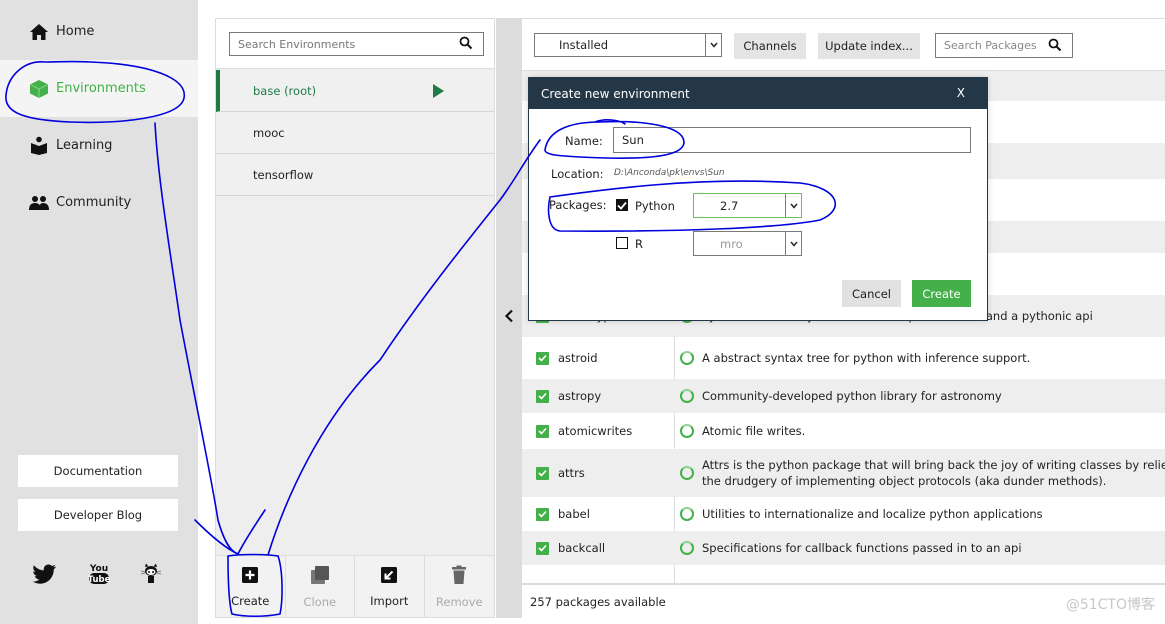  I want to click on play-icon, so click(438, 91).